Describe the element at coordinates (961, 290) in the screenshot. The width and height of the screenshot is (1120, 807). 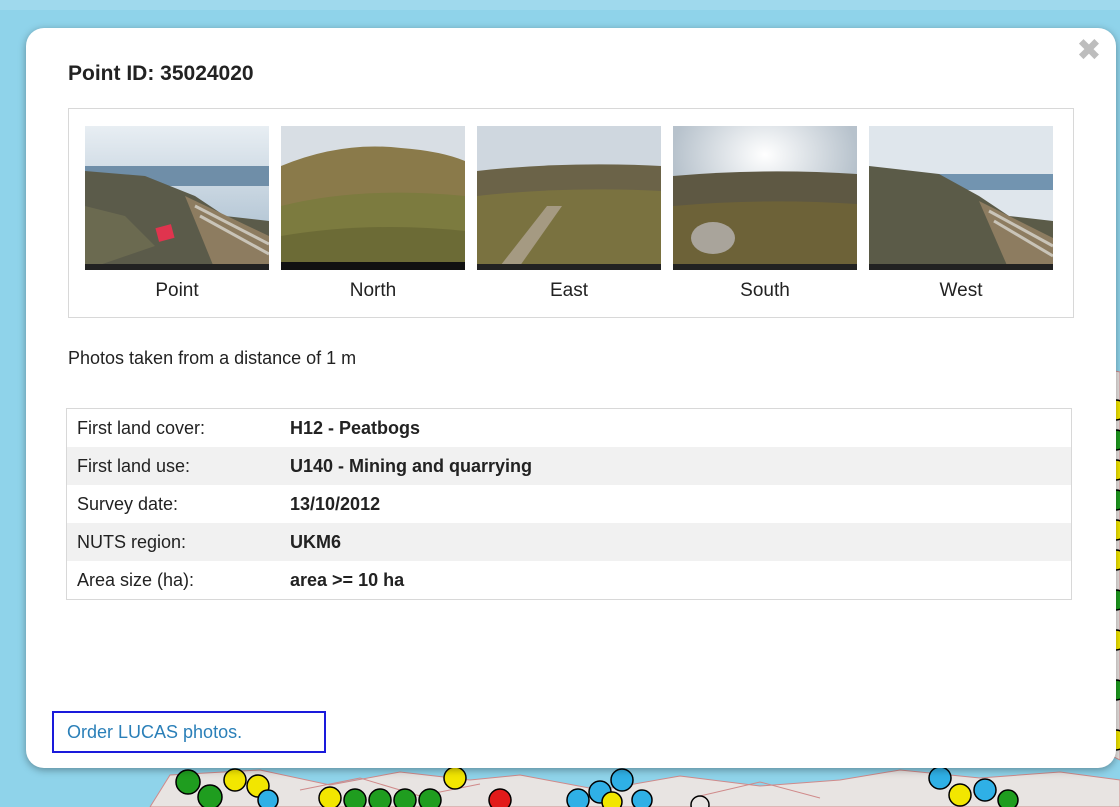
I see `photo-label-west: West` at that location.